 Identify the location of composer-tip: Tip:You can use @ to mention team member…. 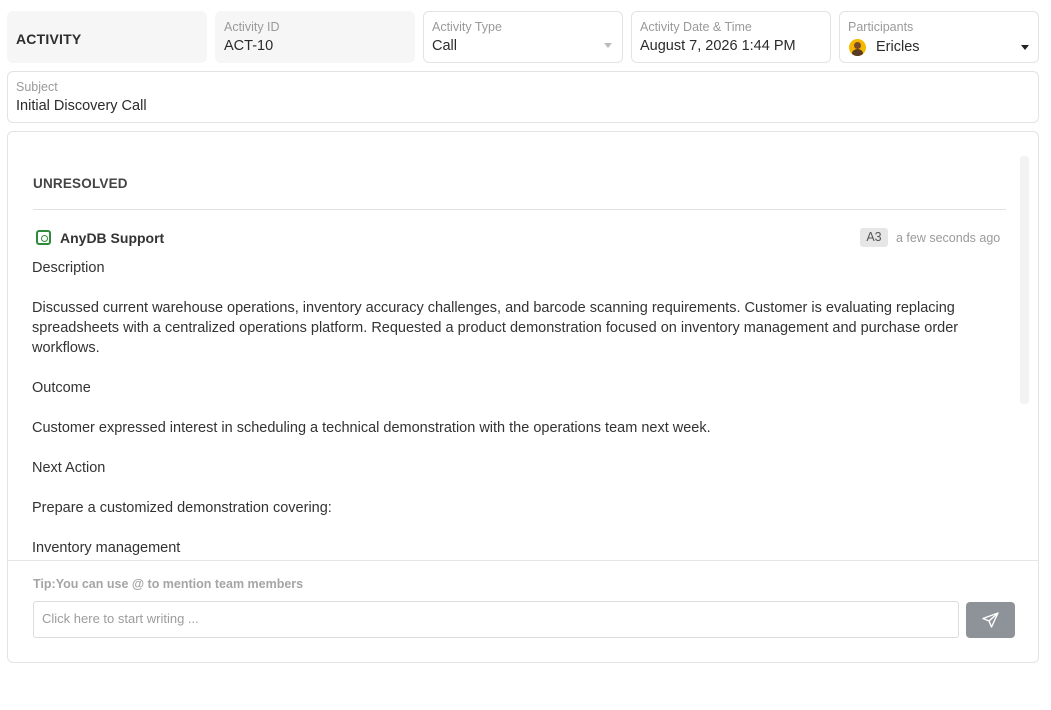
(168, 584).